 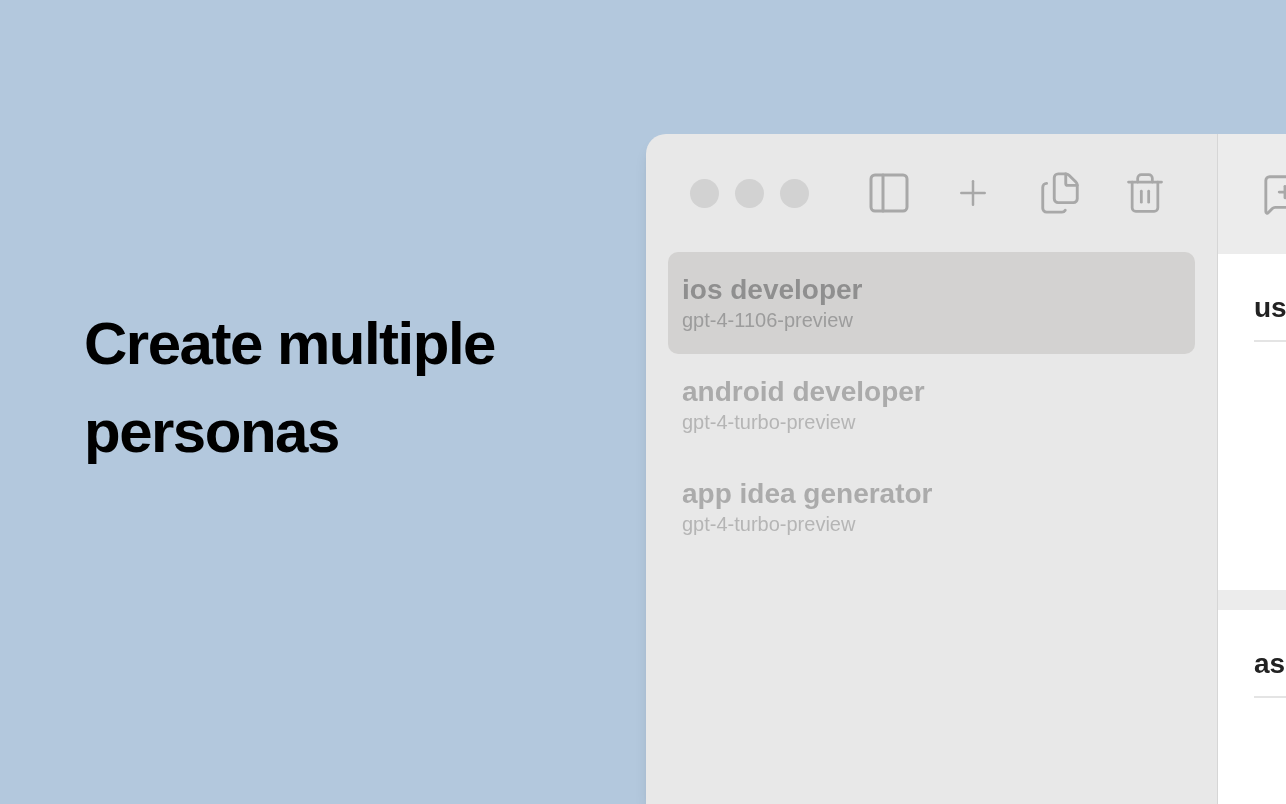 What do you see at coordinates (290, 388) in the screenshot?
I see `headline: Create multiple personas` at bounding box center [290, 388].